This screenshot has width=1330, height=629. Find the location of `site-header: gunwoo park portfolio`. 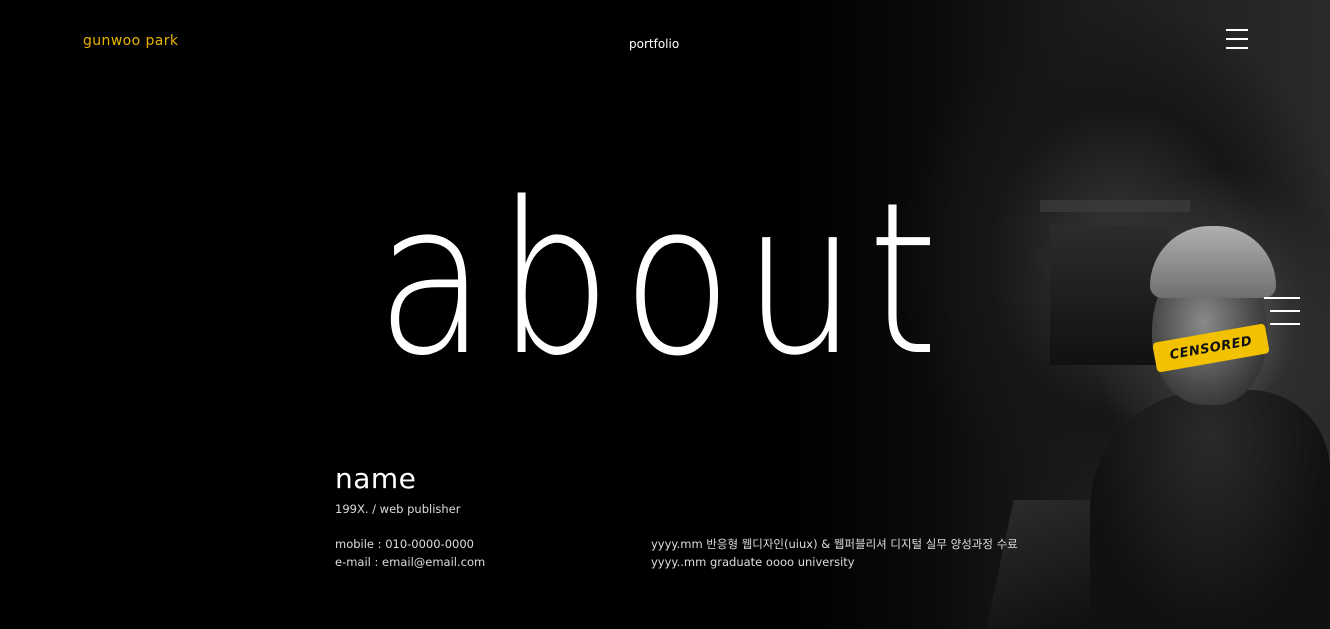

site-header: gunwoo park portfolio is located at coordinates (665, 45).